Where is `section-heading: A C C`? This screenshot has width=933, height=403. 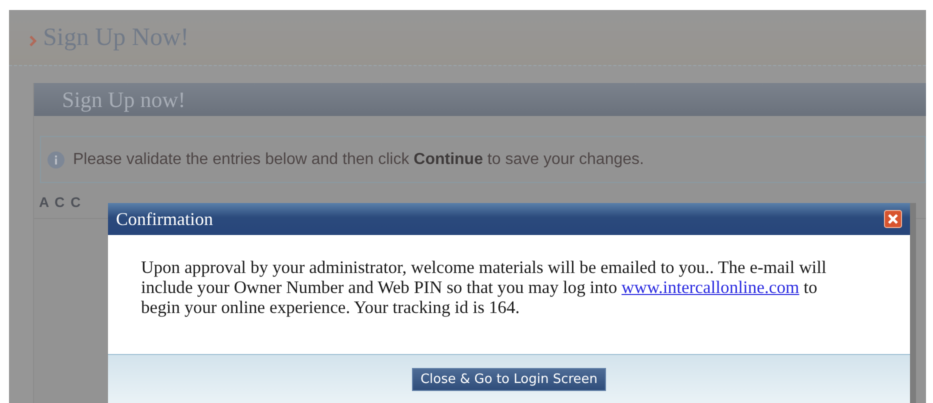 section-heading: A C C is located at coordinates (60, 202).